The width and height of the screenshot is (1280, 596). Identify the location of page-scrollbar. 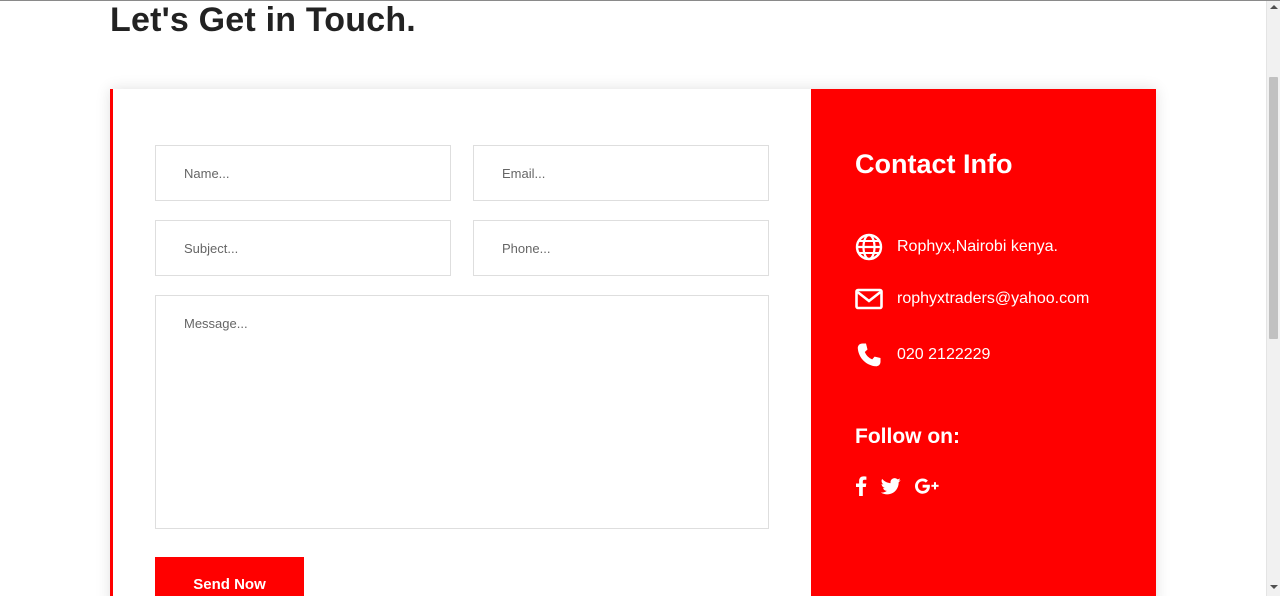
(1273, 298).